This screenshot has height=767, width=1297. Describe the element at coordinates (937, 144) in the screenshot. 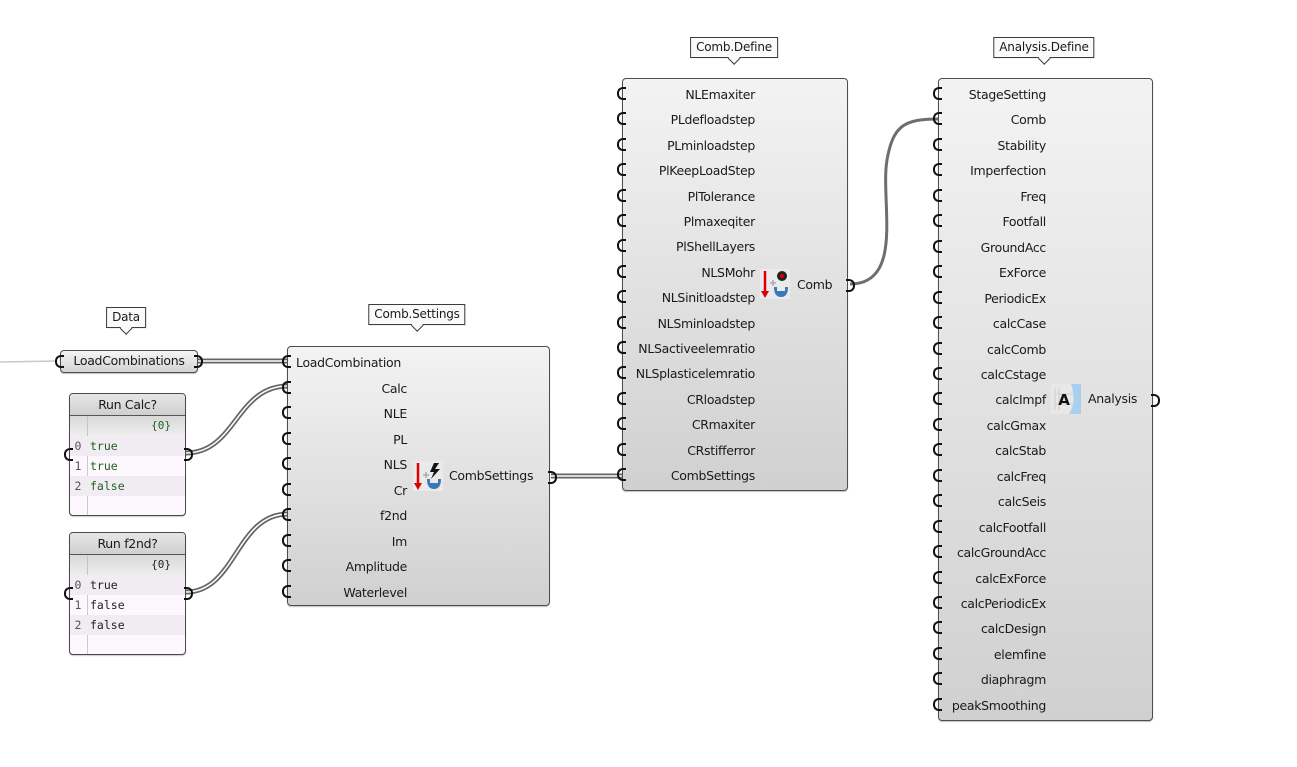

I see `input-grip-stability` at that location.